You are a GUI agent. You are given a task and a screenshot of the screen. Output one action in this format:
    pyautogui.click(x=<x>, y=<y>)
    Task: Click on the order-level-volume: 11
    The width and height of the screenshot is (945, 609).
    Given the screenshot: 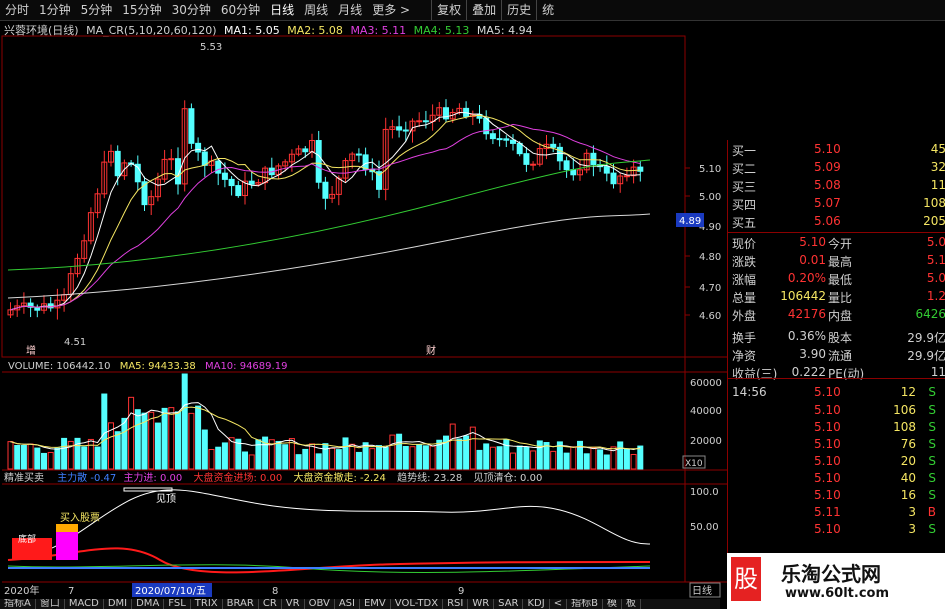 What is the action you would take?
    pyautogui.click(x=937, y=185)
    